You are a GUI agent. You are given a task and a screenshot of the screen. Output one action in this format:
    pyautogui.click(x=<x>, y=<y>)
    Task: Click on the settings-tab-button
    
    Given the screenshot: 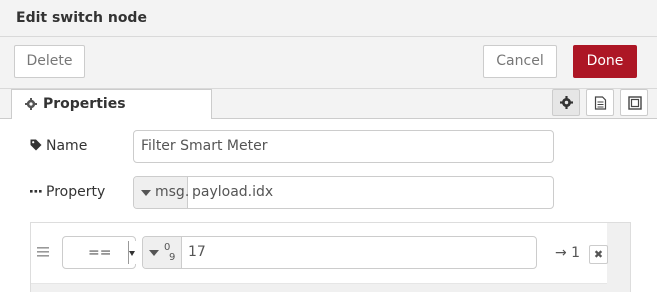 What is the action you would take?
    pyautogui.click(x=566, y=102)
    